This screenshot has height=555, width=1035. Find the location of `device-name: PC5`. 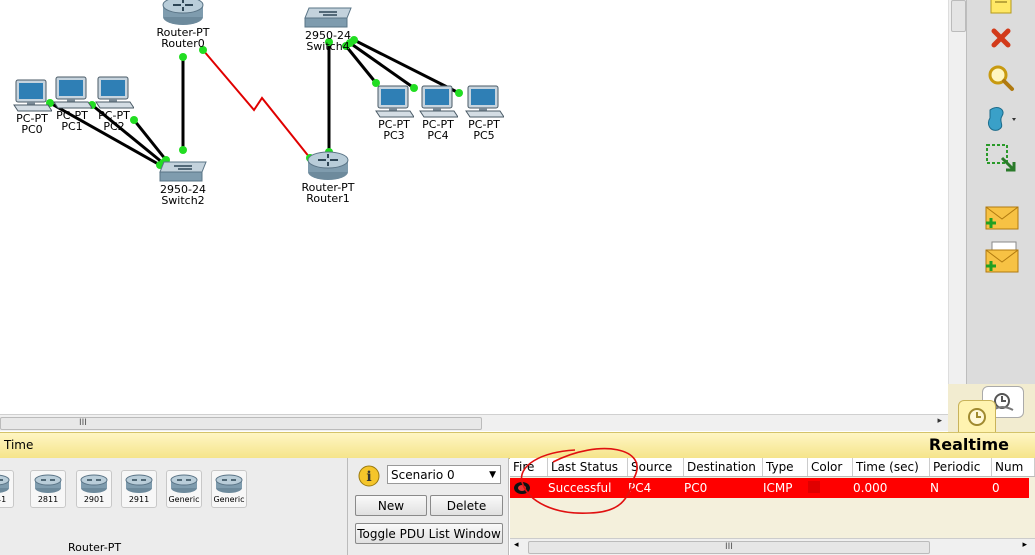

device-name: PC5 is located at coordinates (484, 135).